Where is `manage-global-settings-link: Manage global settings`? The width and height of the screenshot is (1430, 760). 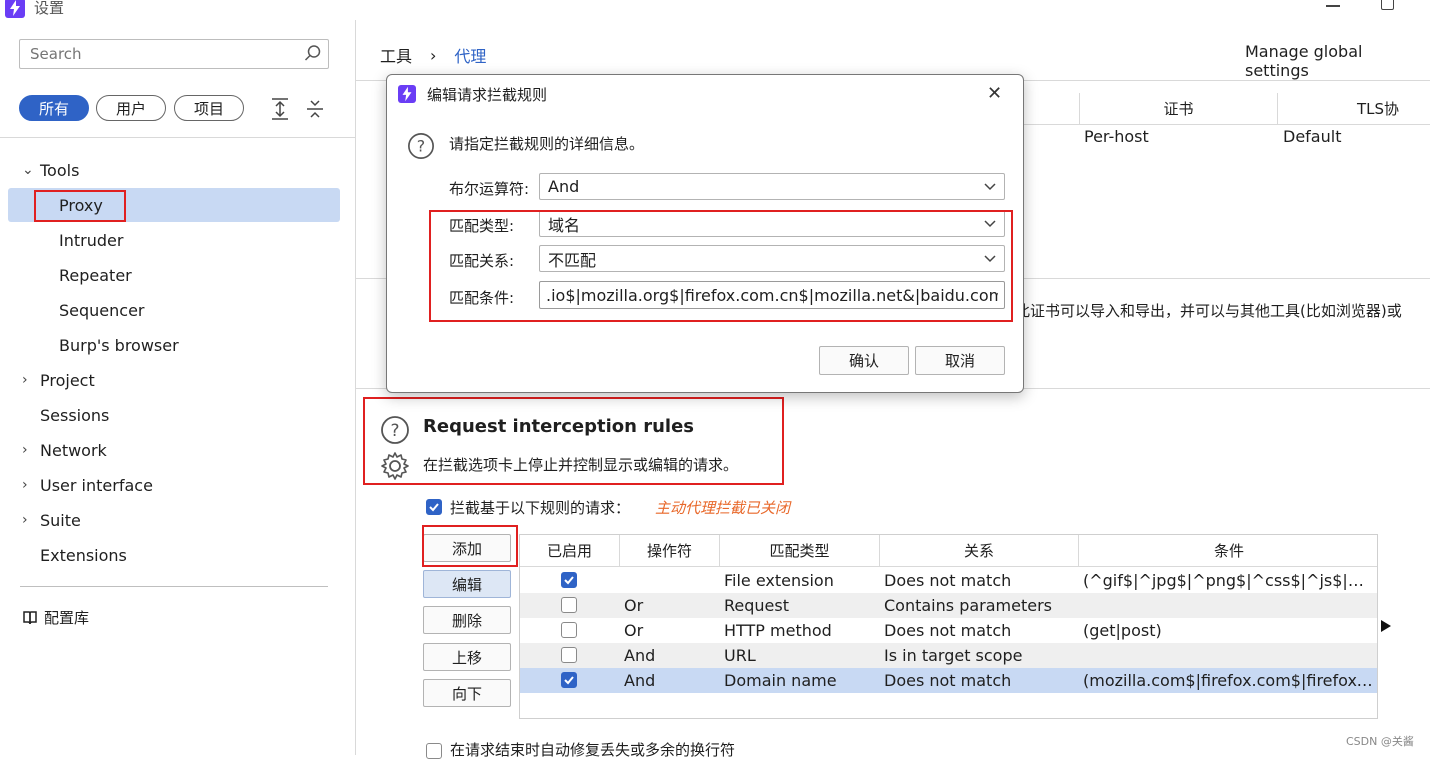
manage-global-settings-link: Manage global settings is located at coordinates (1337, 61).